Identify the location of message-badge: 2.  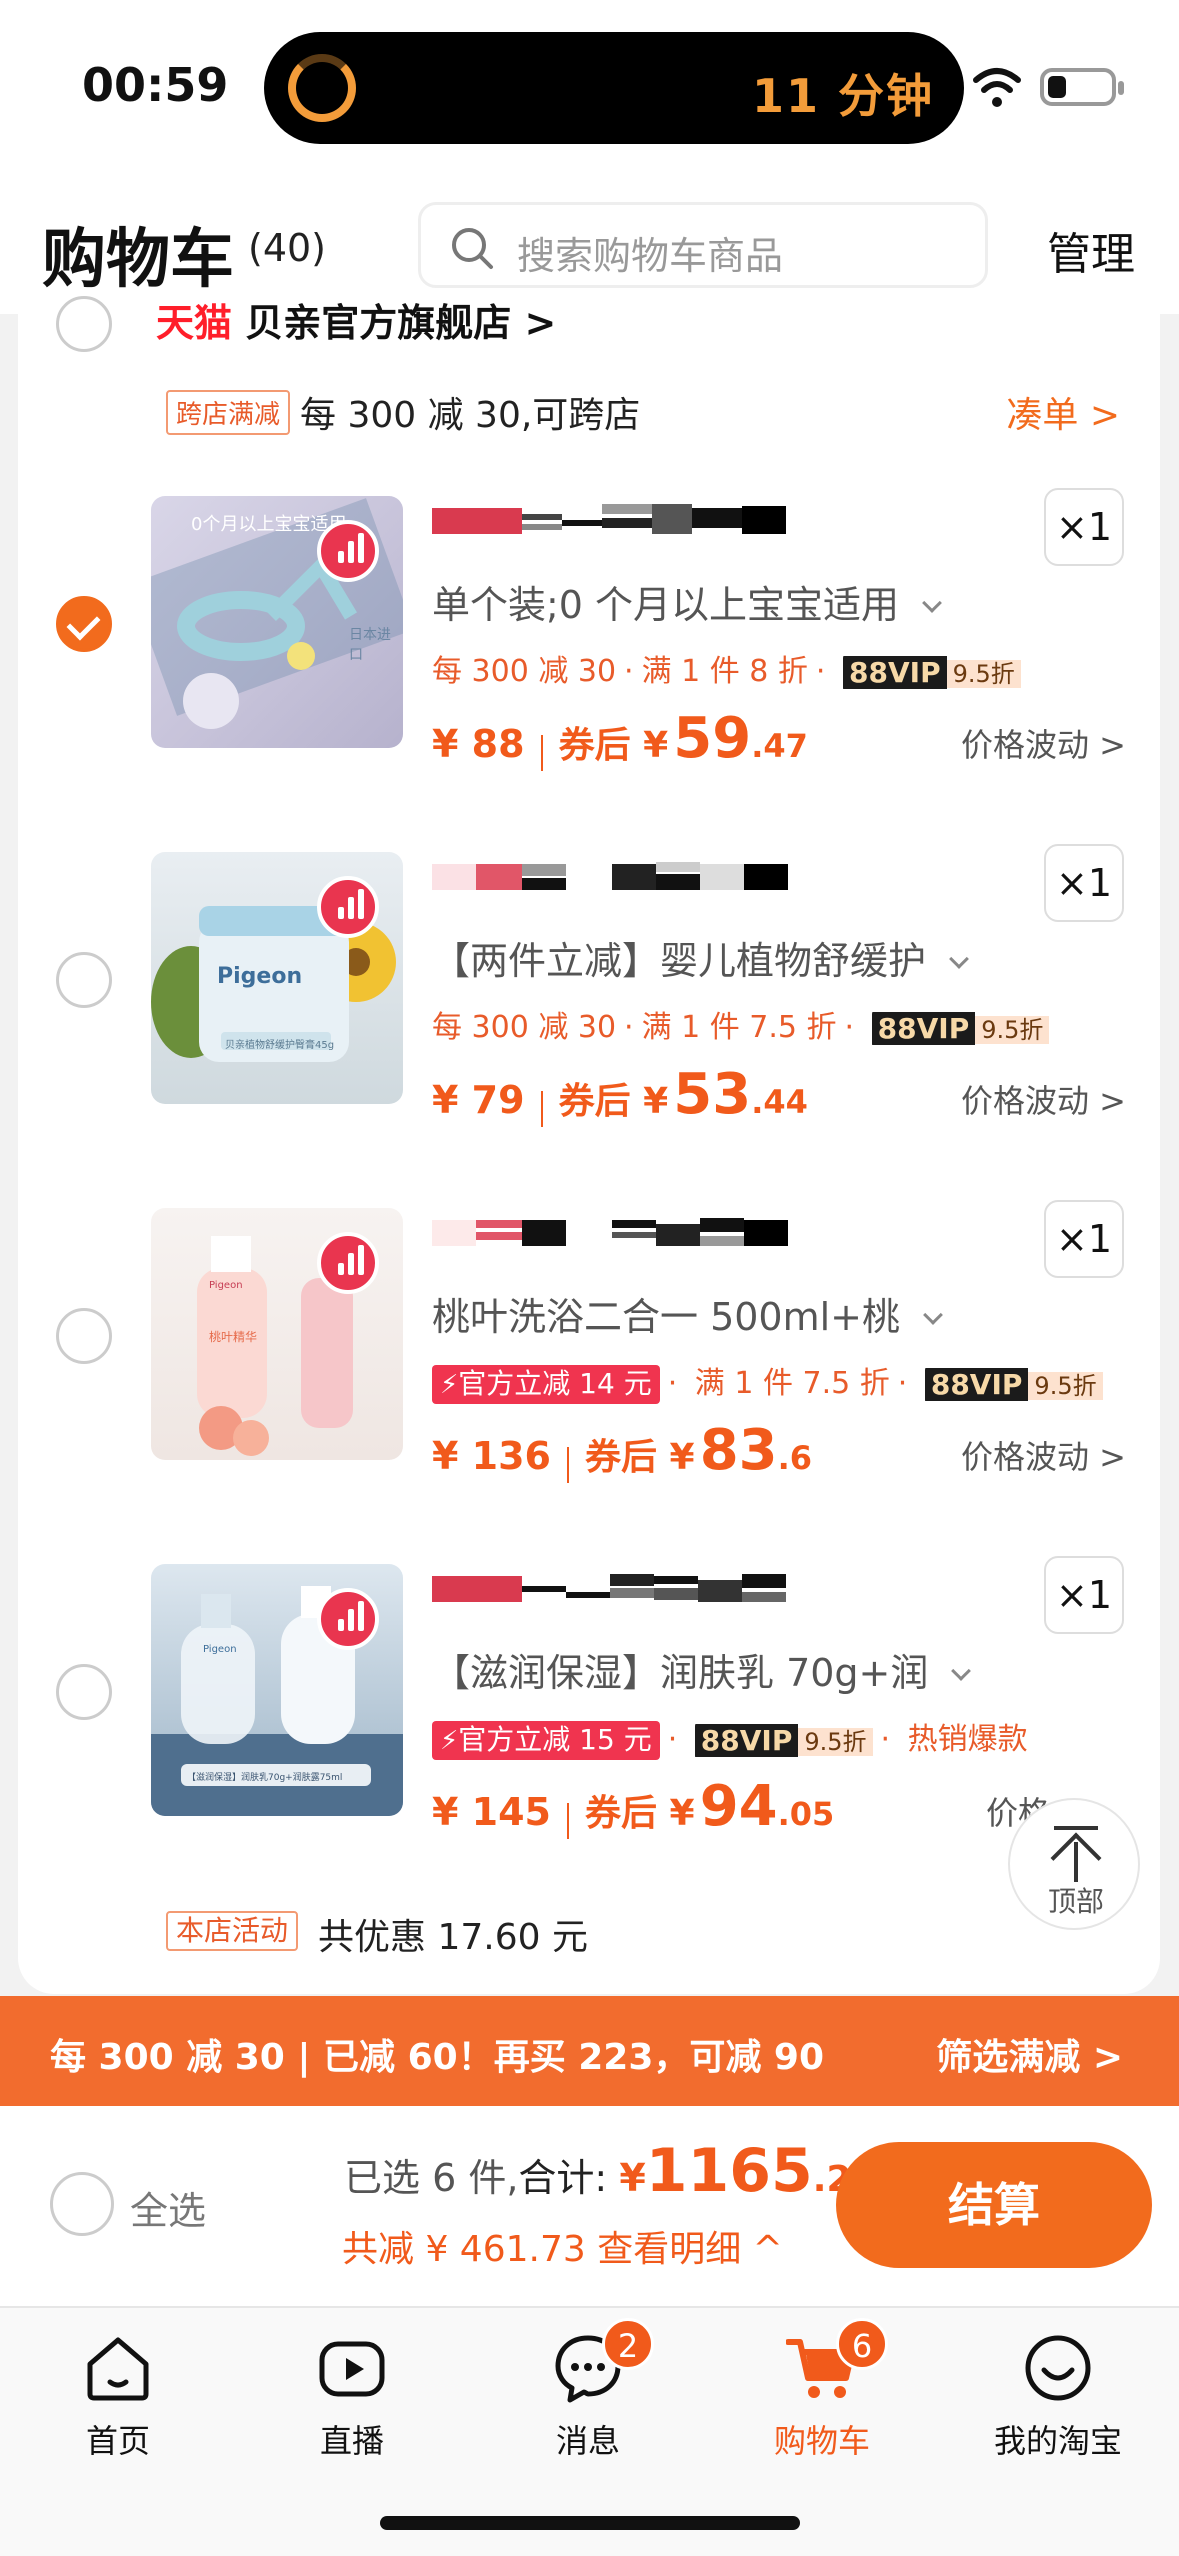
(628, 2344).